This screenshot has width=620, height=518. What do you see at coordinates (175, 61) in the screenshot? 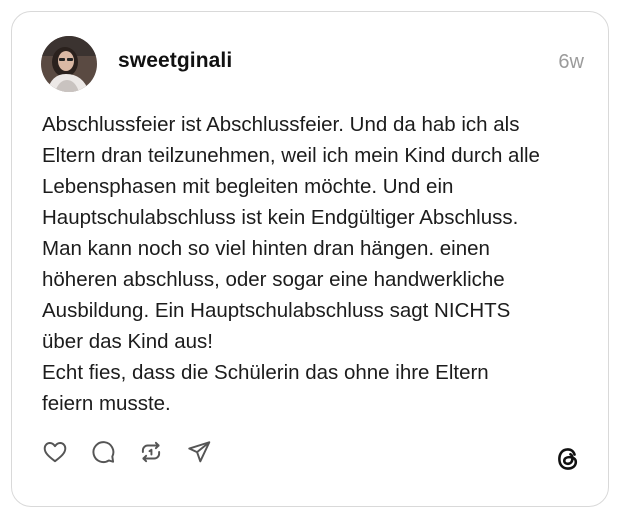
I see `username: sweetginali` at bounding box center [175, 61].